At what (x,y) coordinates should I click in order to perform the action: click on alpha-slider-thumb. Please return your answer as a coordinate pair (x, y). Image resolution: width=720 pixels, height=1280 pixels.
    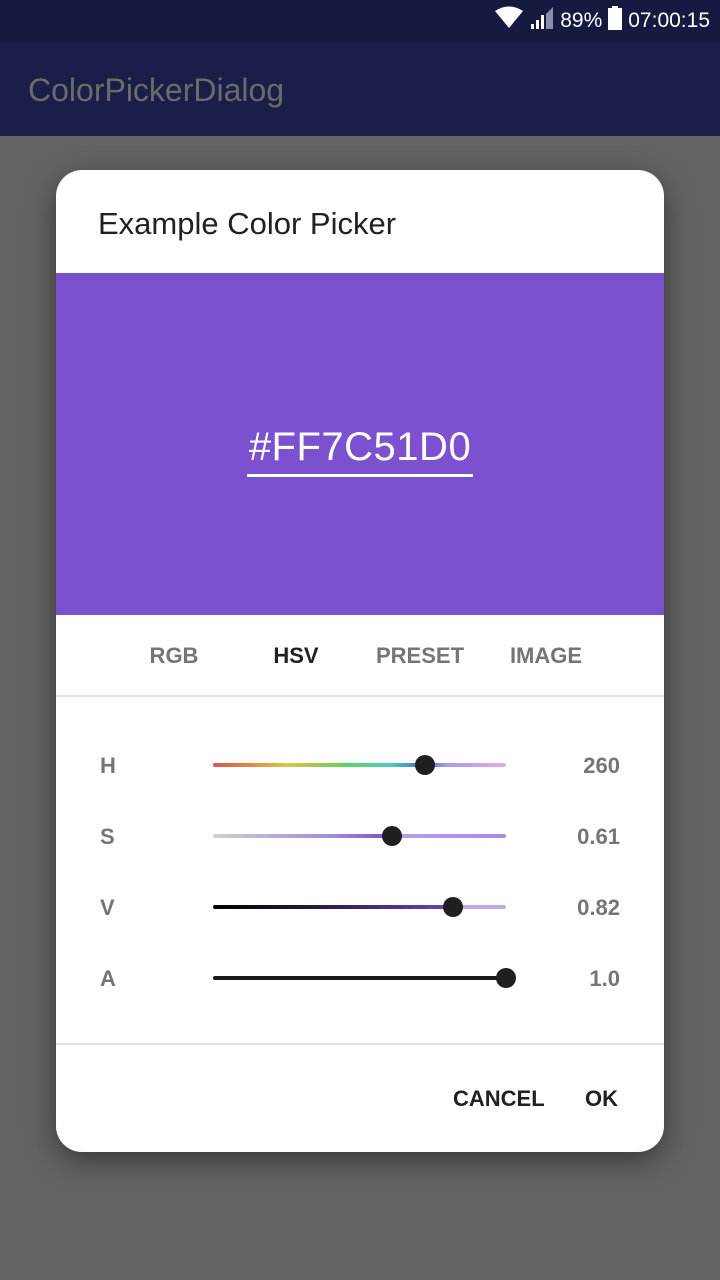
    Looking at the image, I should click on (506, 978).